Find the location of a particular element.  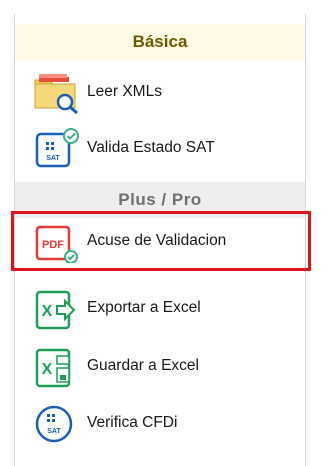

menu-item-label: Exportar a Excel is located at coordinates (144, 307).